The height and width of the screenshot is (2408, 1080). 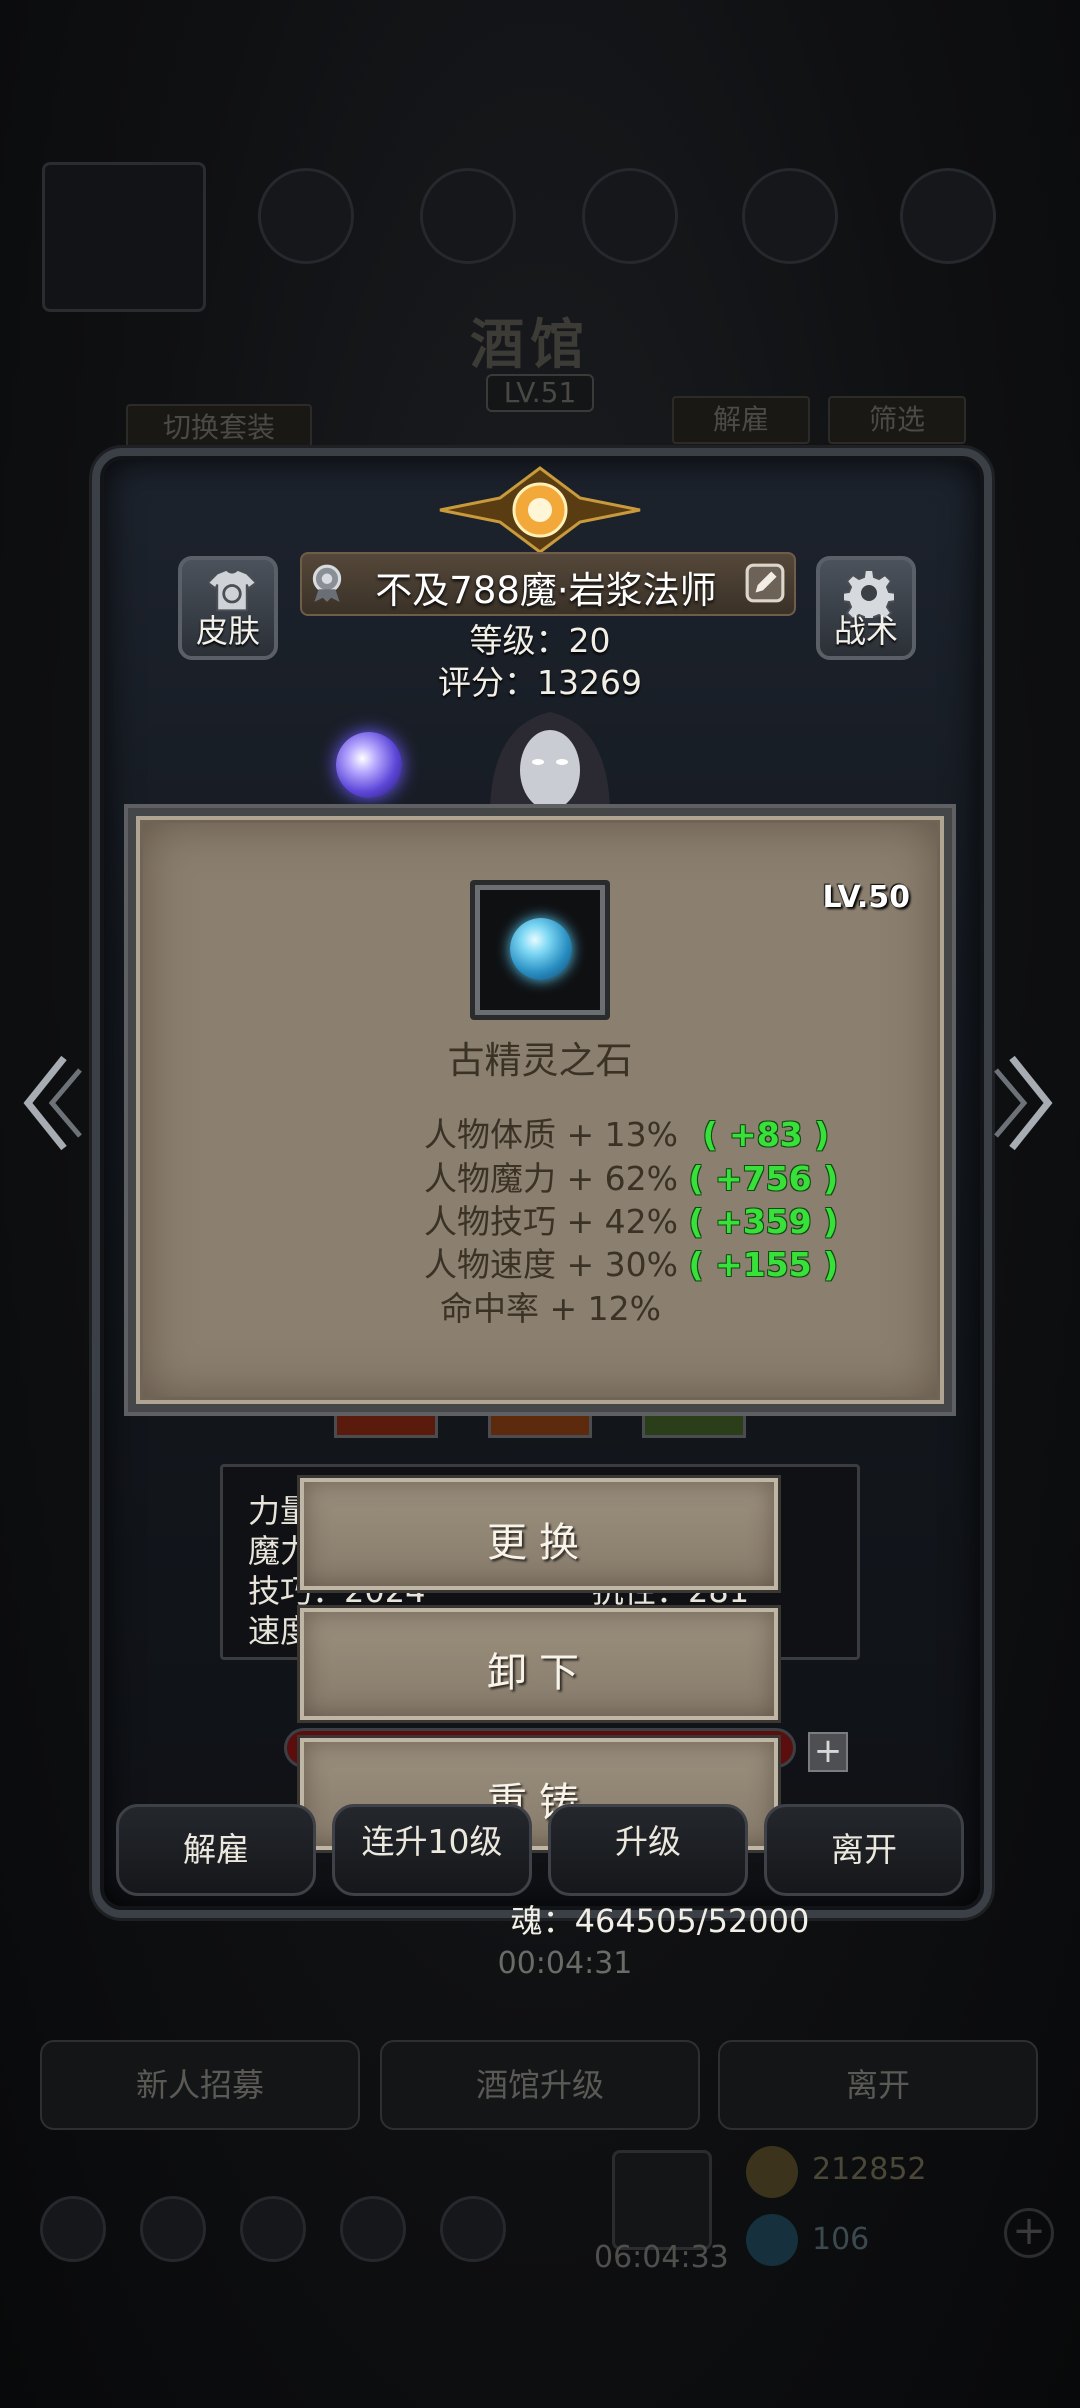 I want to click on unequip-label: 卸下, so click(x=539, y=1673).